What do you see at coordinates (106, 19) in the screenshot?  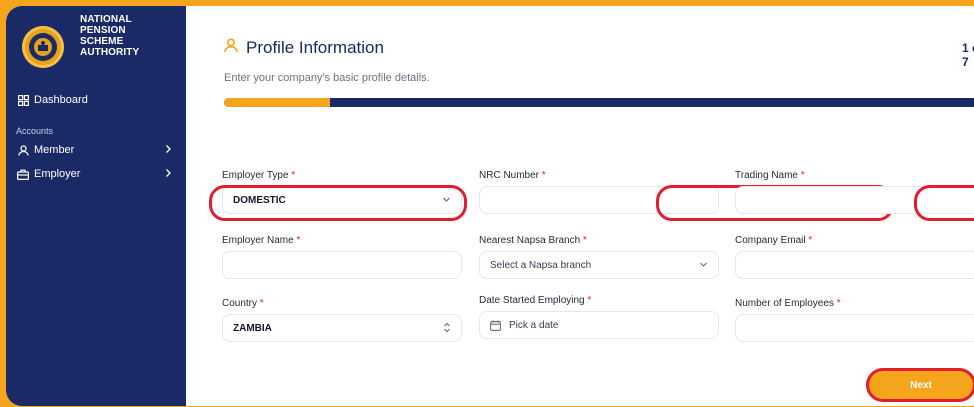 I see `org-name-line: NATIONAL` at bounding box center [106, 19].